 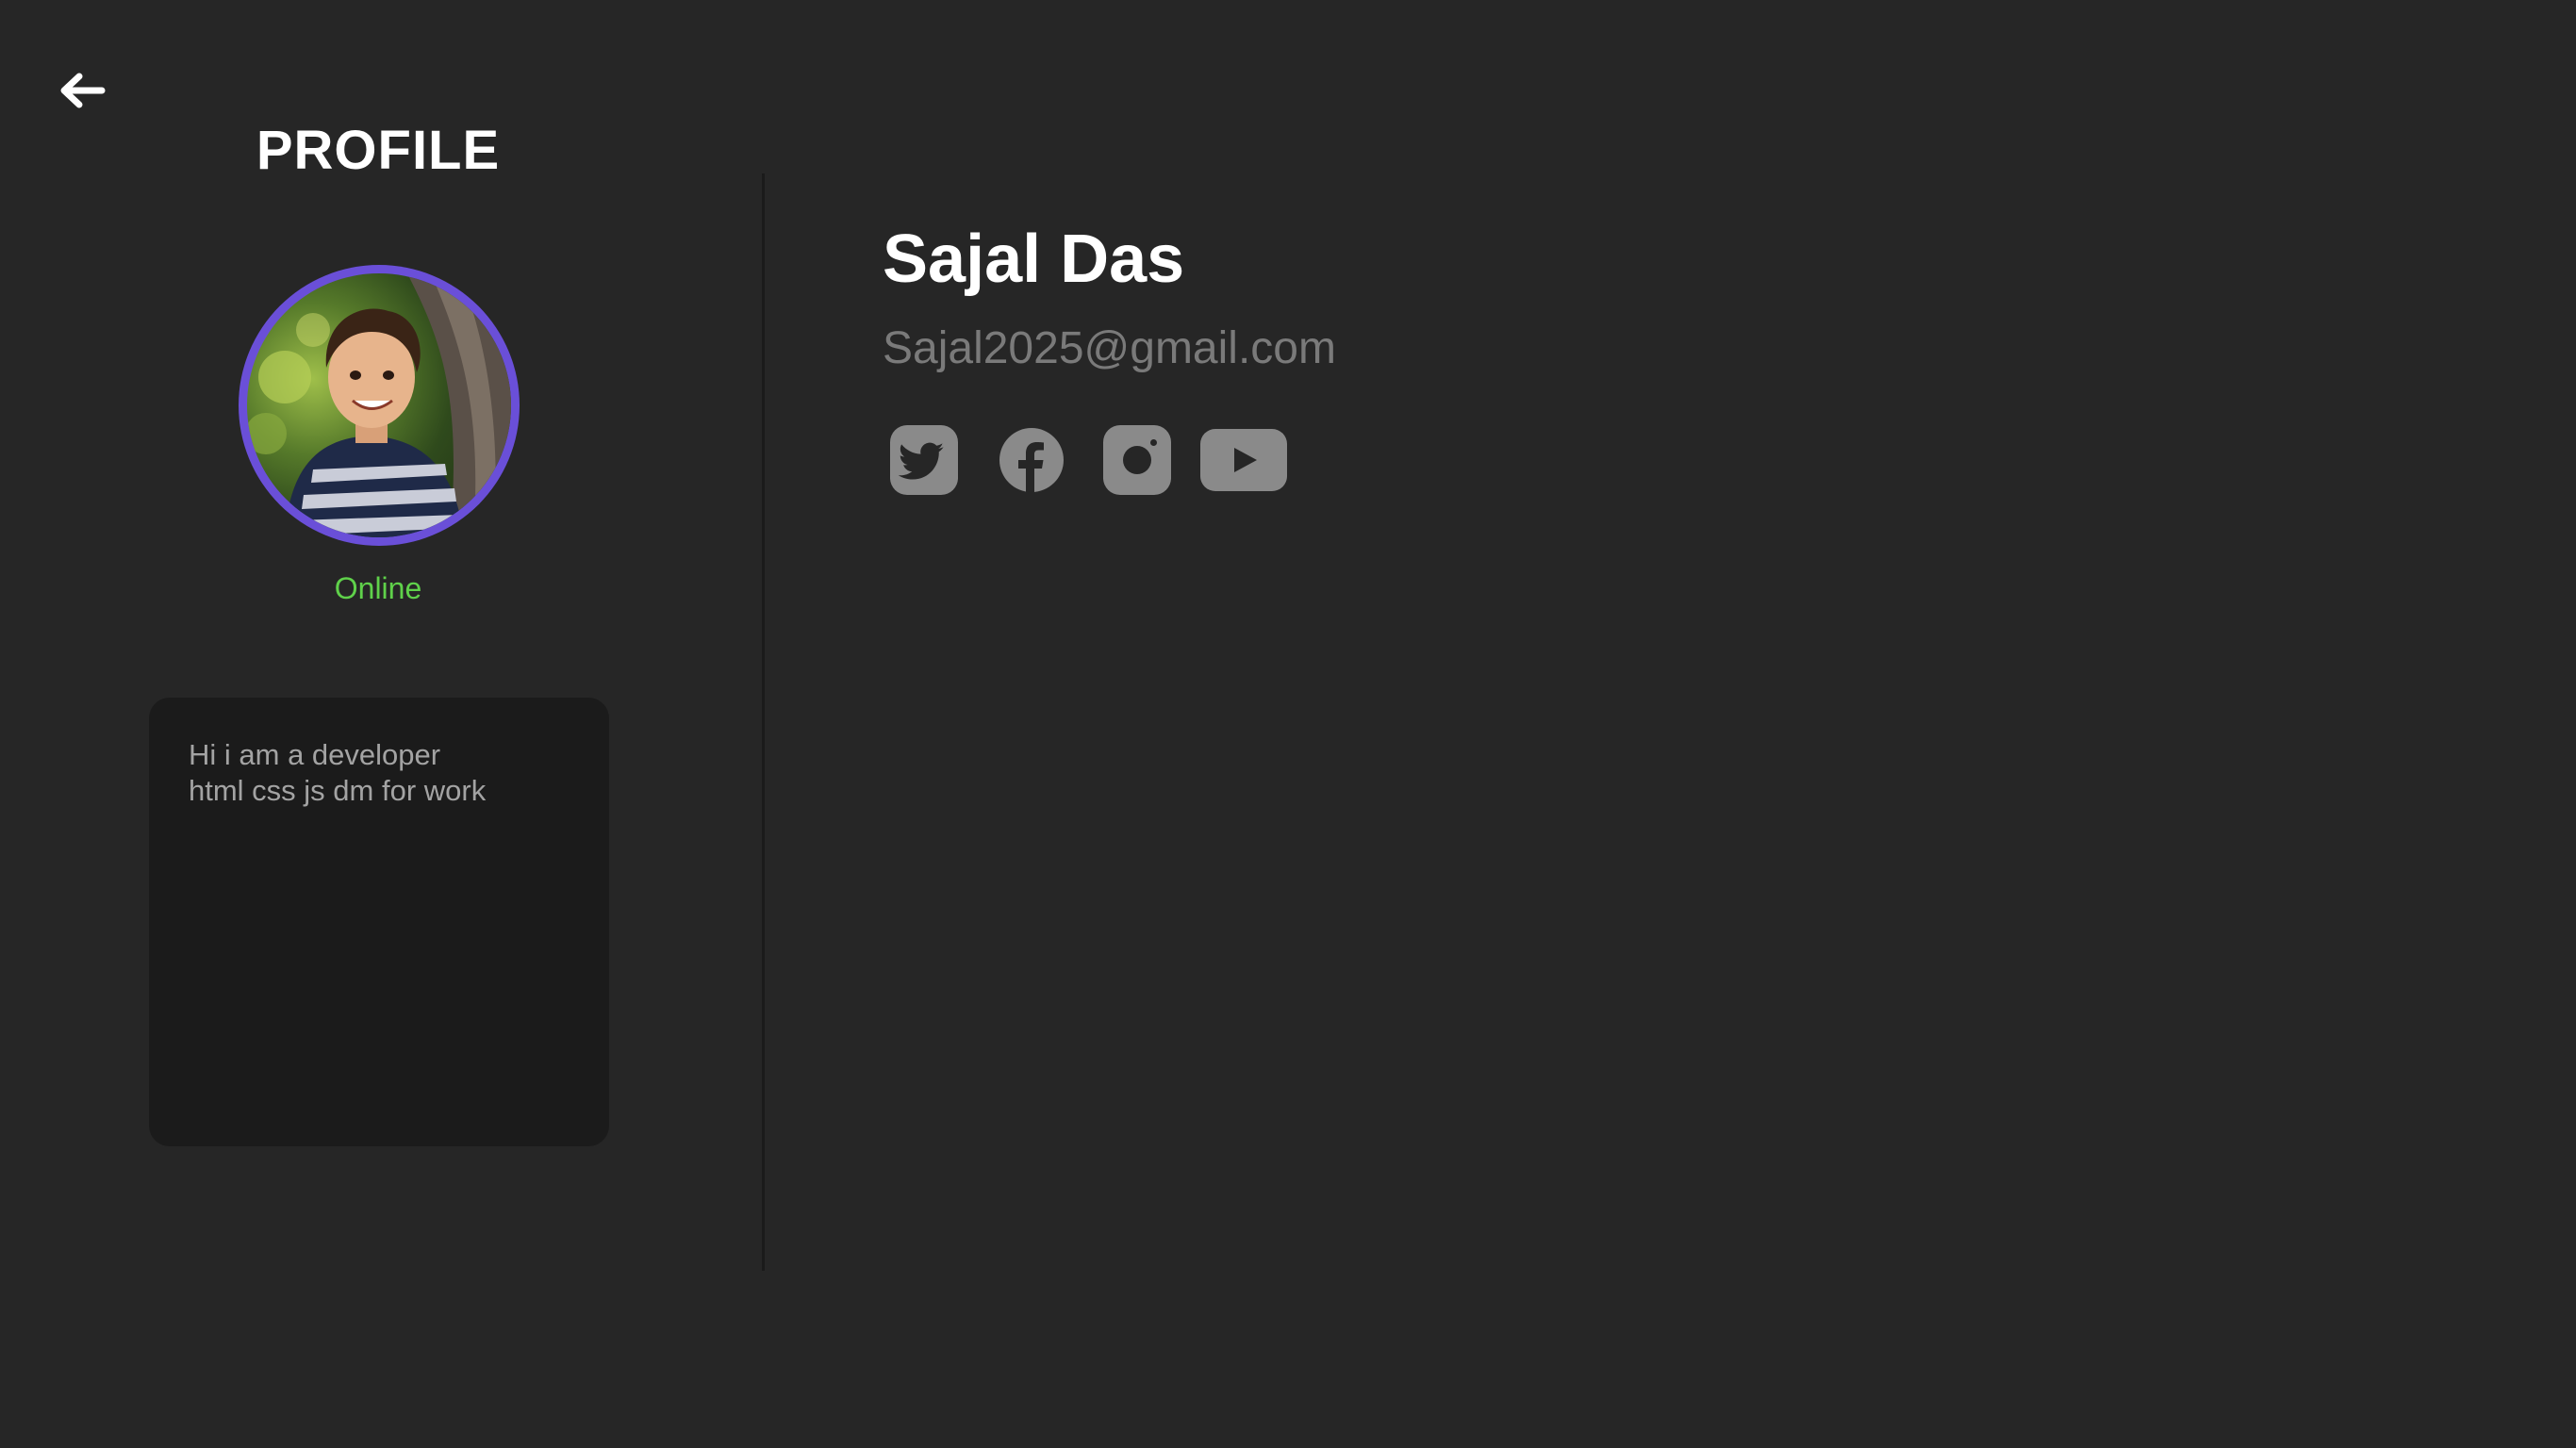 I want to click on bio-line: html css js dm for work, so click(x=338, y=790).